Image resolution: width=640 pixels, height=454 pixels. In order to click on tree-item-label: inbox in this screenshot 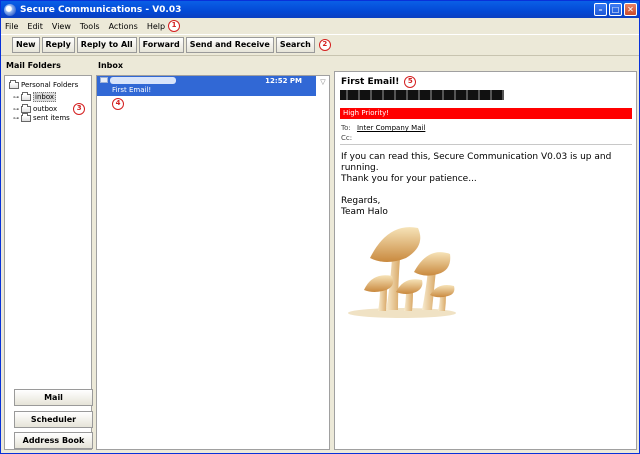, I will do `click(45, 97)`.